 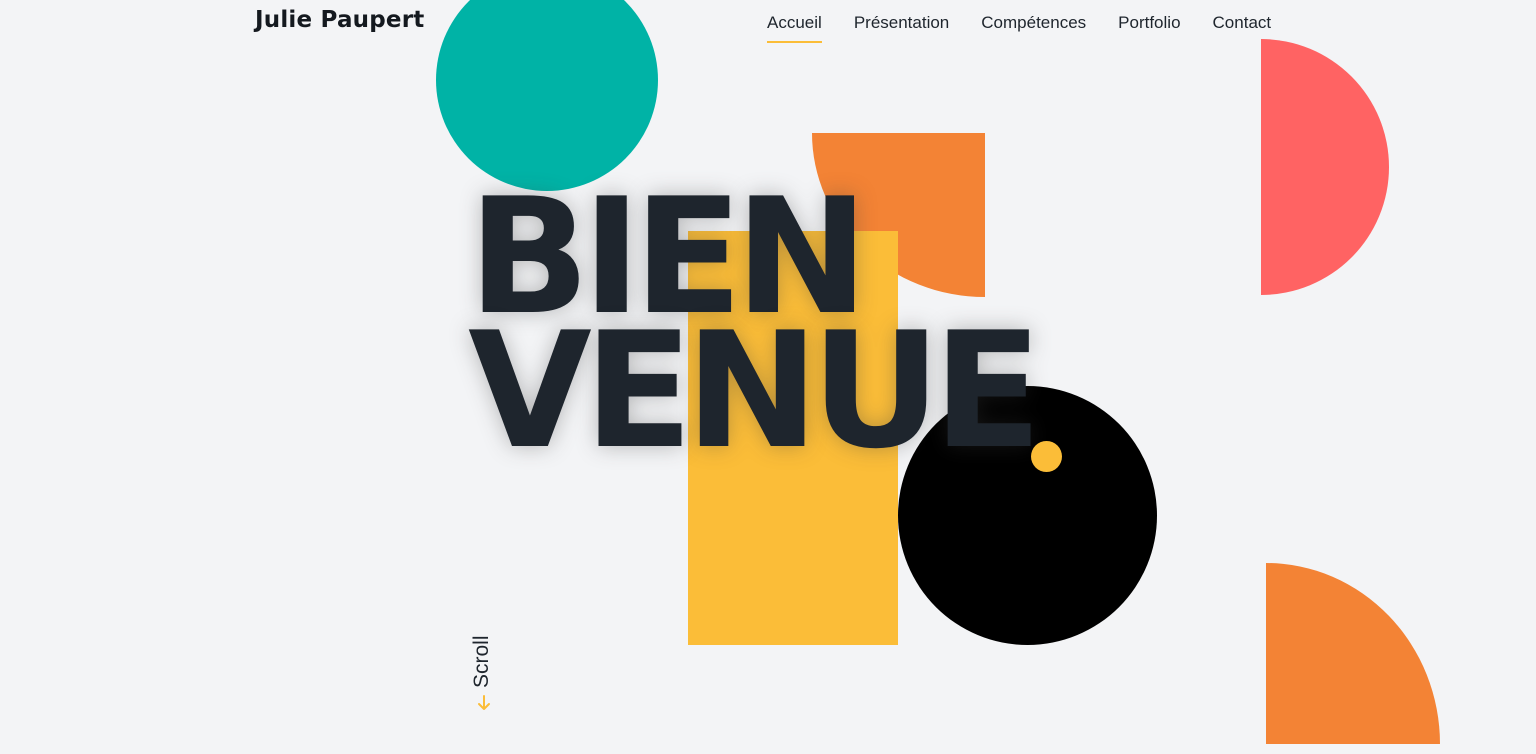 I want to click on scroll-label: Scroll, so click(x=481, y=661).